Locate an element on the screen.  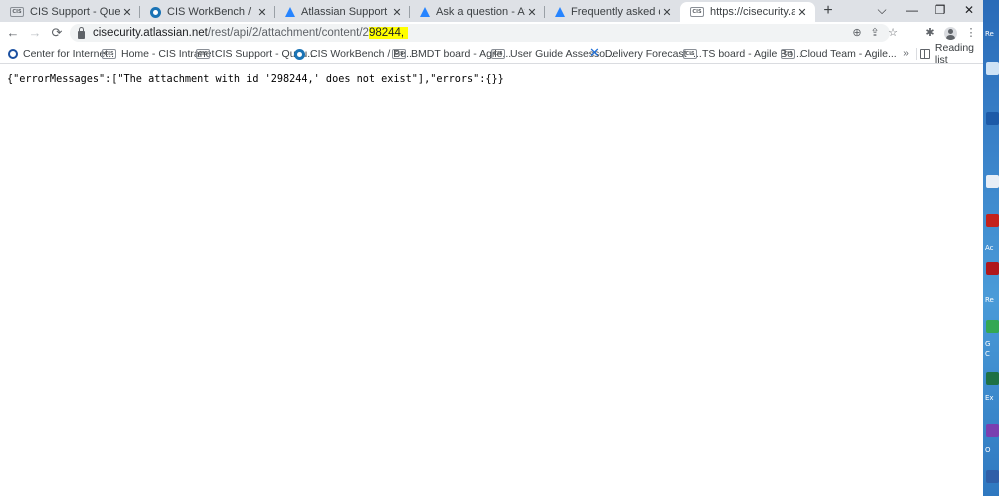
reading-list-label: Reading list is located at coordinates (954, 54).